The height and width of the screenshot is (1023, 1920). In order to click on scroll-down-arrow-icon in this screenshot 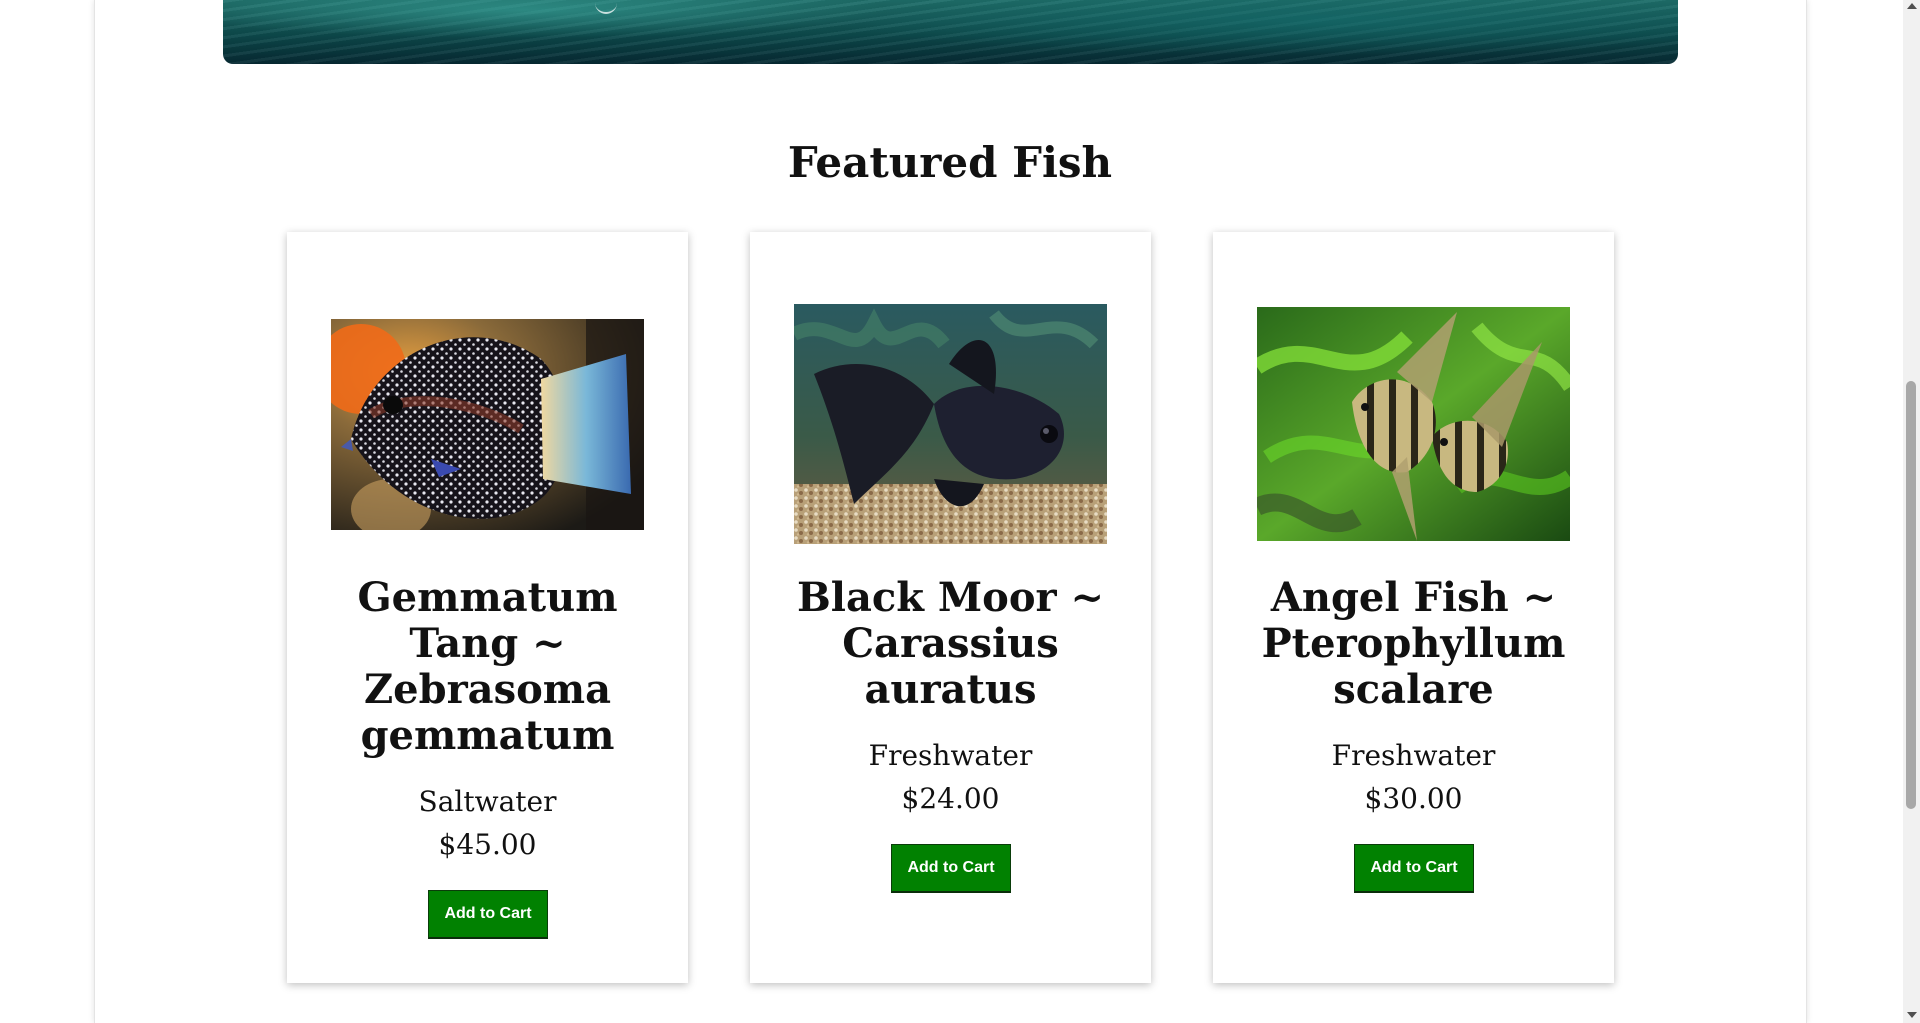, I will do `click(1912, 1015)`.